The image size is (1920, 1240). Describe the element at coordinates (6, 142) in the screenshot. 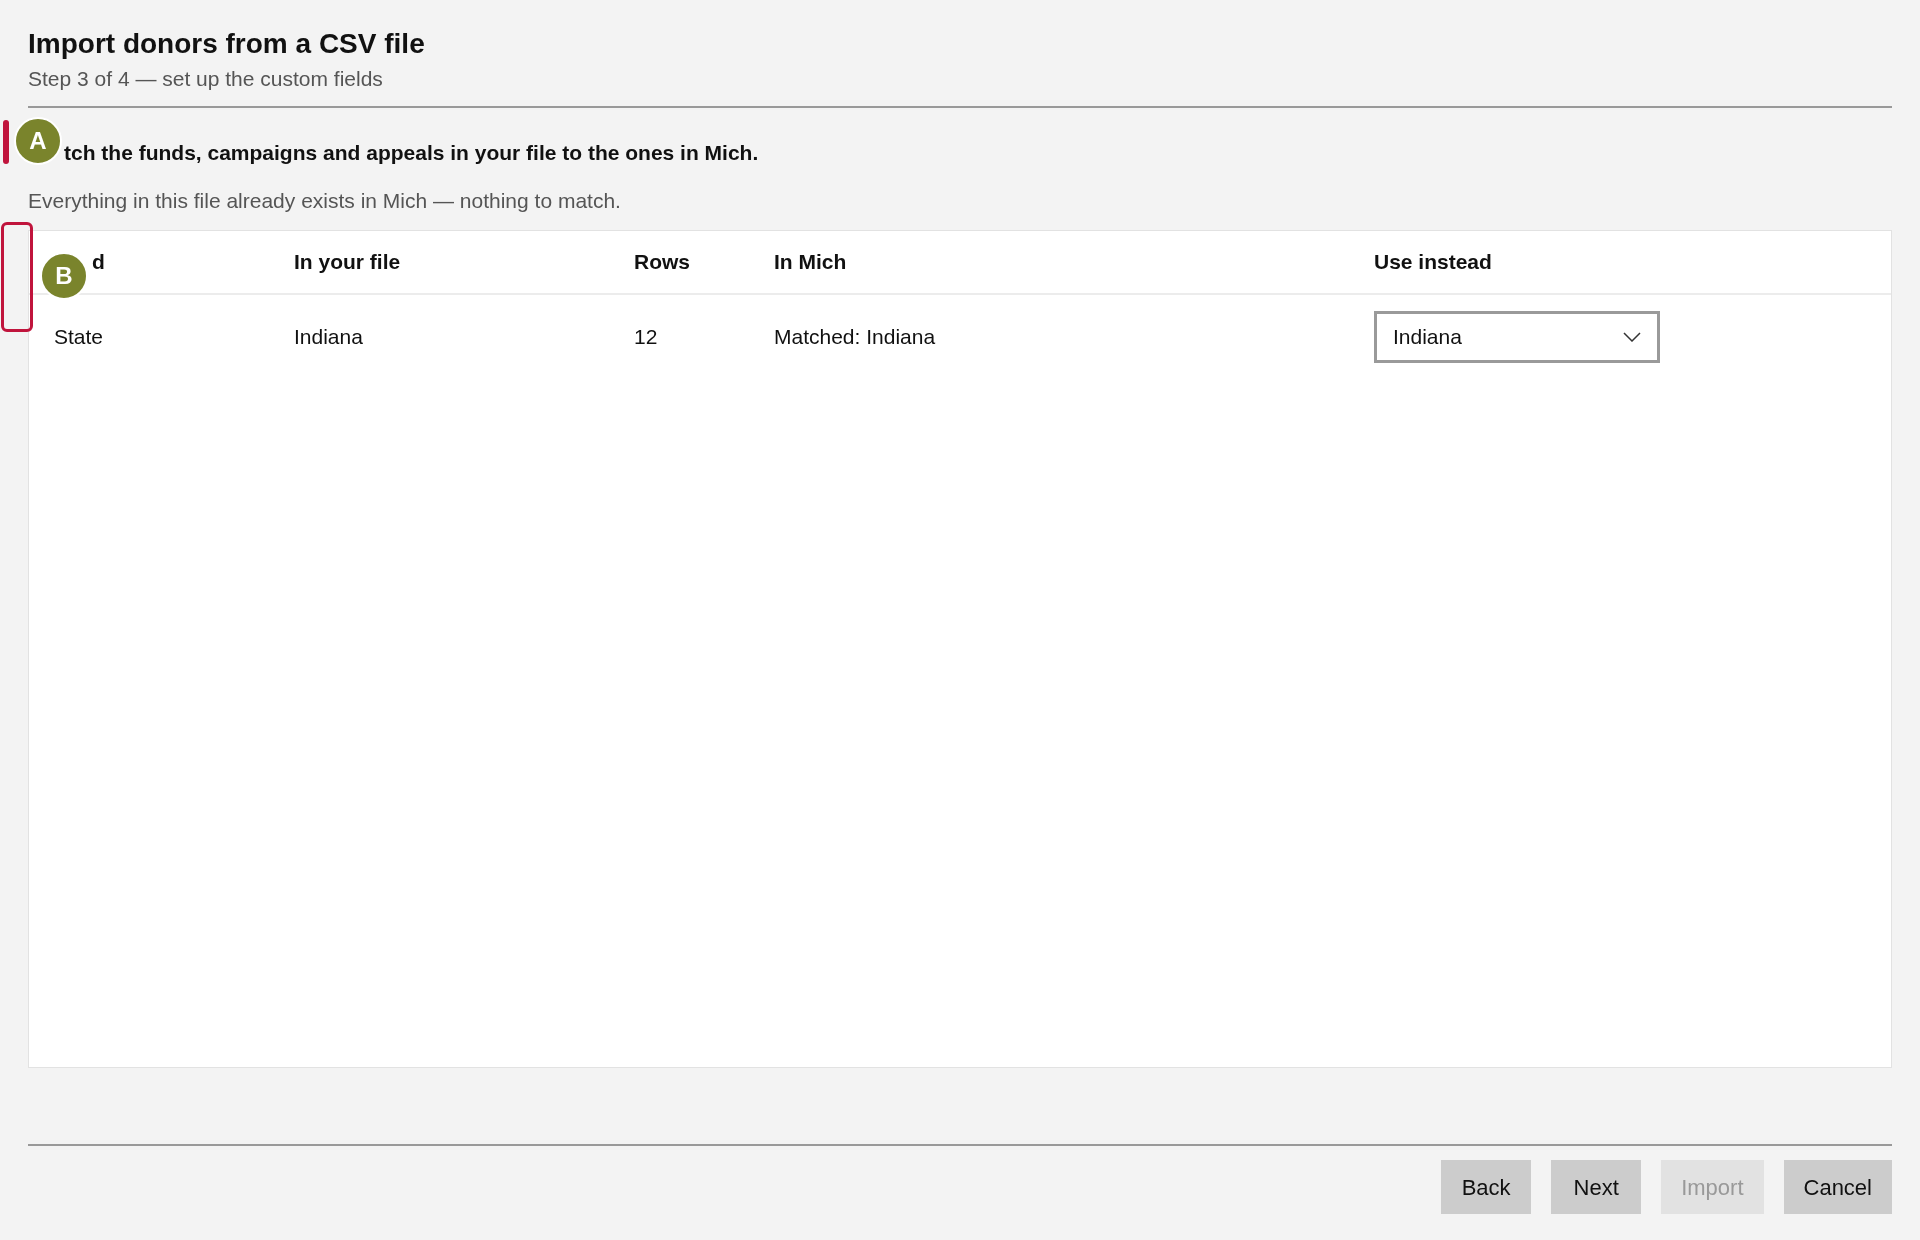

I see `annotation-marker` at that location.